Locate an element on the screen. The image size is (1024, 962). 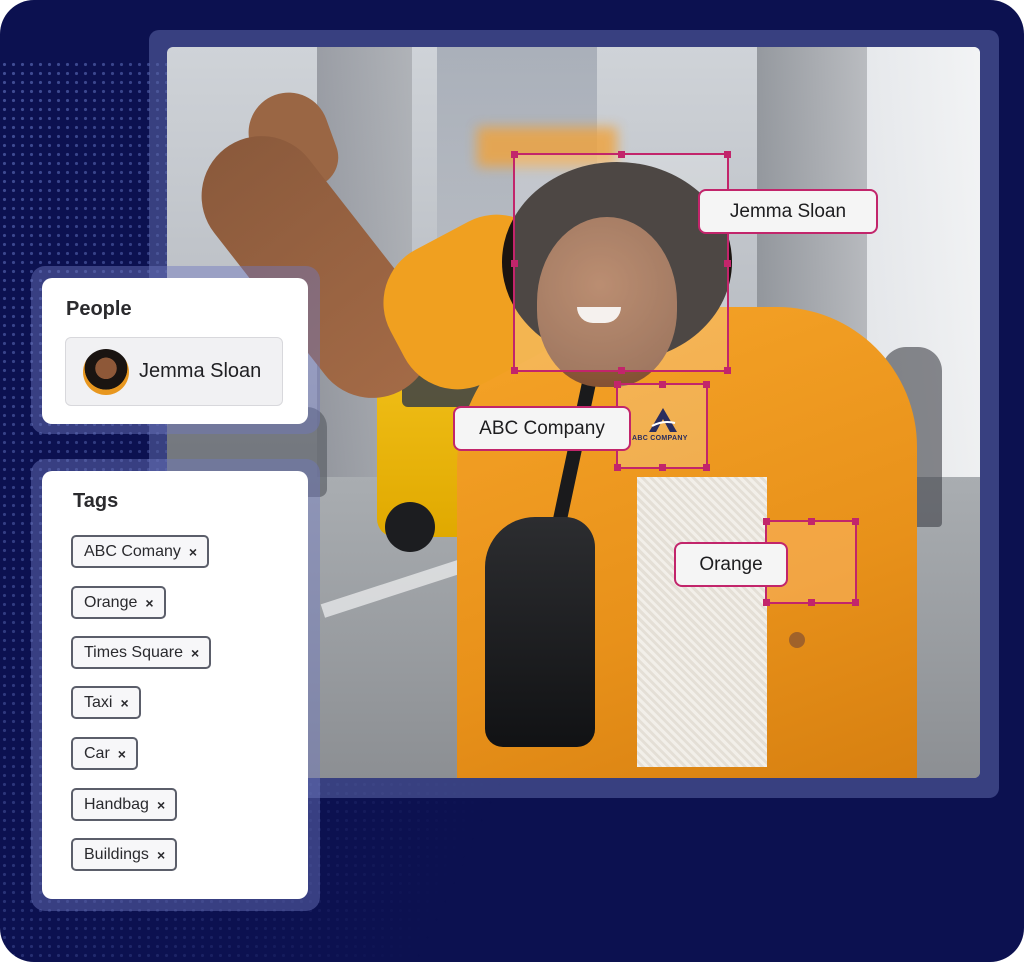
tag-abc-comany: ABC Comany × is located at coordinates (140, 551).